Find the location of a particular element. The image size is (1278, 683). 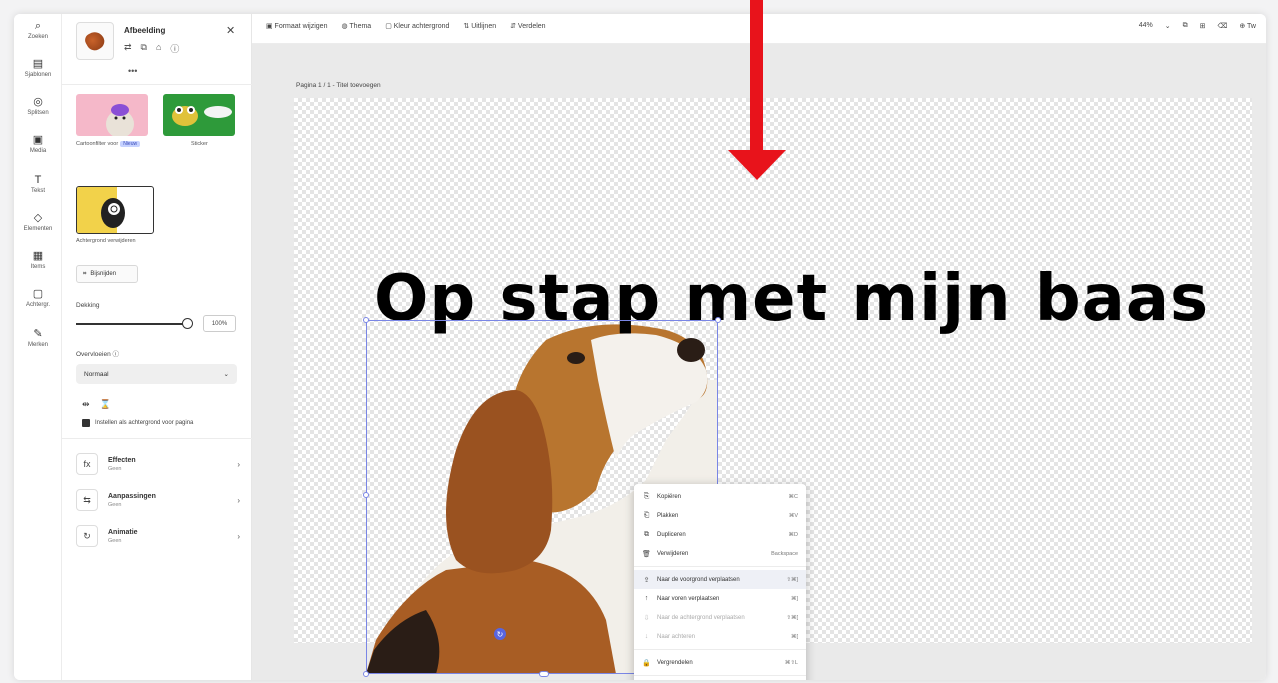

crop-button: ⌗ Bijsnijden is located at coordinates (107, 274).